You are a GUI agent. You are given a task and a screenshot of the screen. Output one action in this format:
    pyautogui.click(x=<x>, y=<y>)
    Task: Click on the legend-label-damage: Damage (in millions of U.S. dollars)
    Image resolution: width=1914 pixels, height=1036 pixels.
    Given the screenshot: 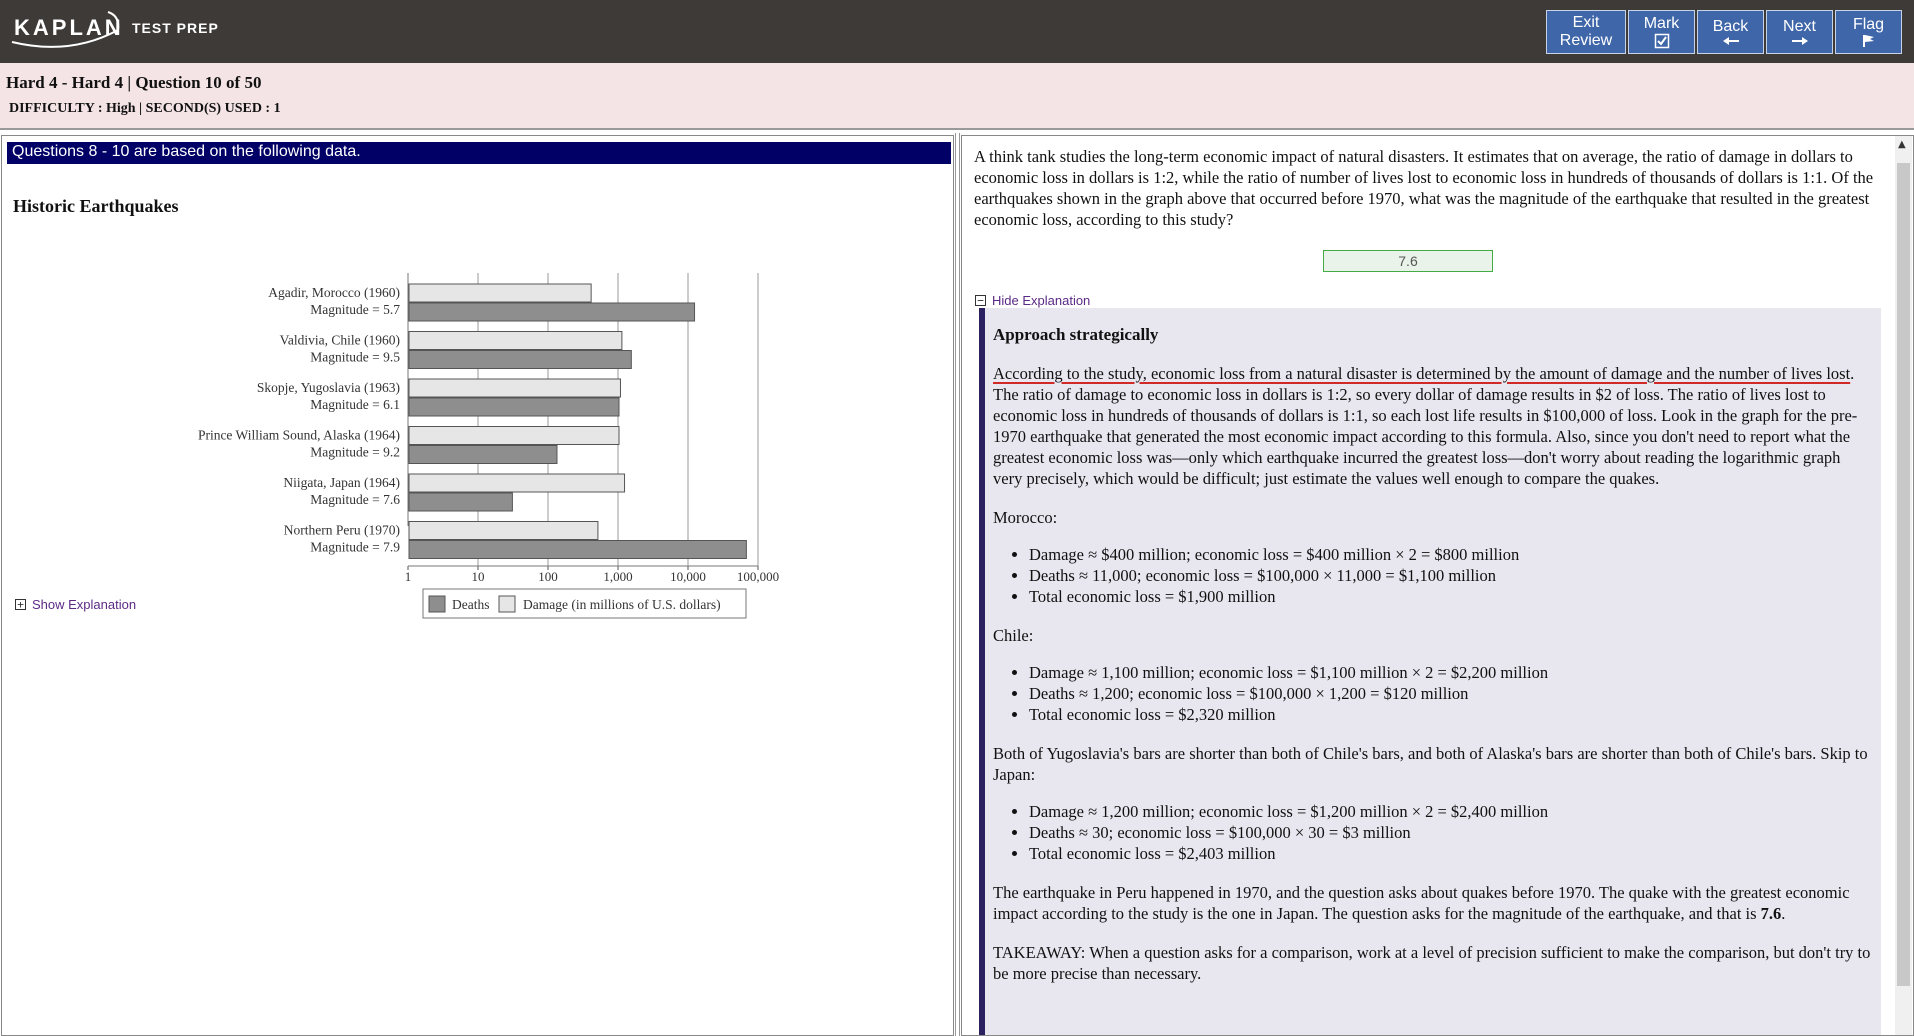 What is the action you would take?
    pyautogui.click(x=622, y=604)
    